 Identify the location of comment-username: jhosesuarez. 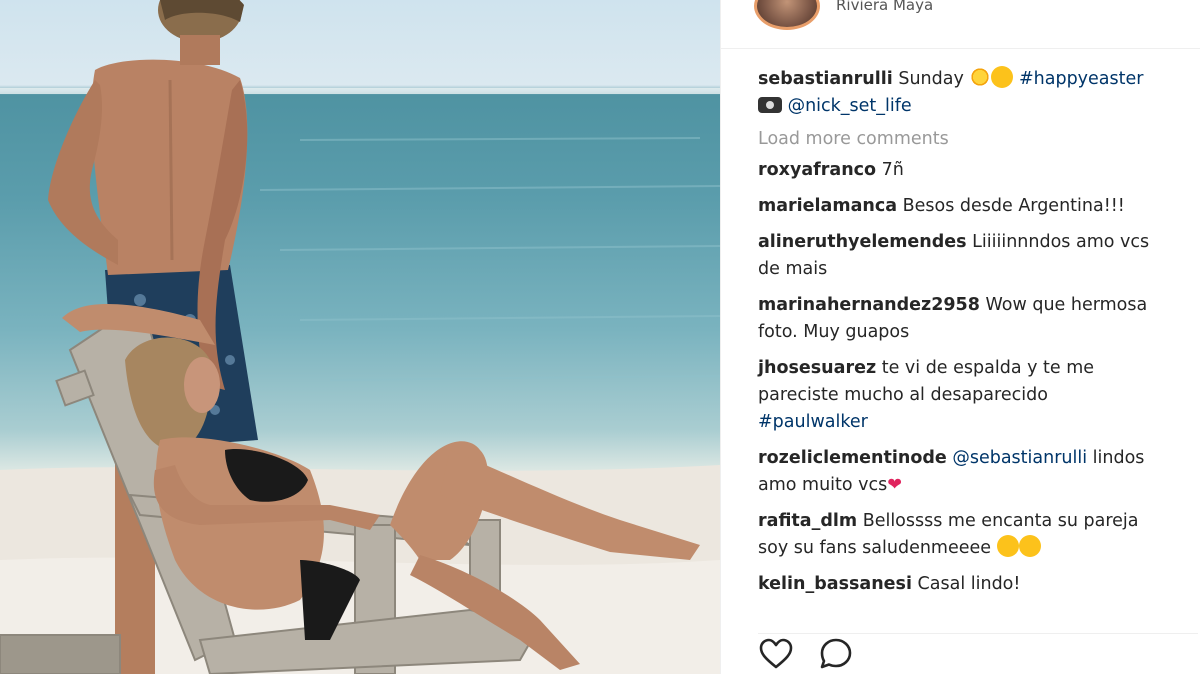
(817, 368).